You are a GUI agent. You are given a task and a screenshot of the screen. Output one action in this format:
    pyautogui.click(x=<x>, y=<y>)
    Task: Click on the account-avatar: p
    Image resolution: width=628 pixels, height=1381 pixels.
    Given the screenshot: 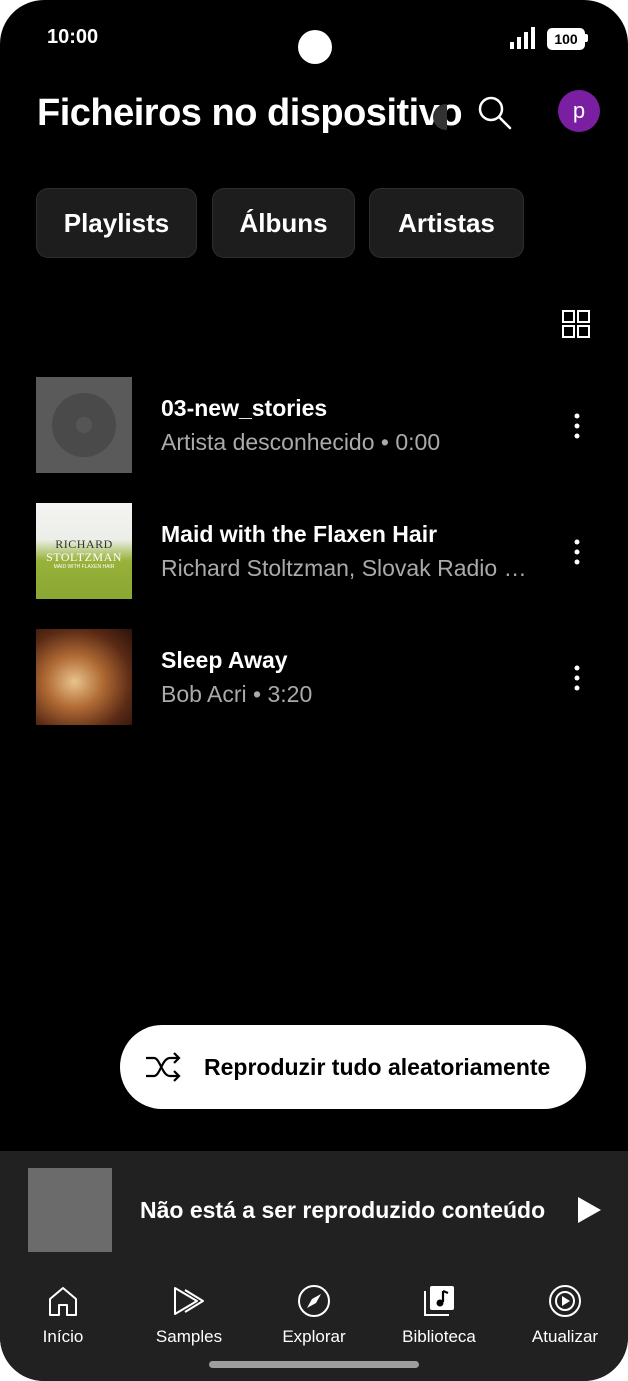 What is the action you would take?
    pyautogui.click(x=579, y=111)
    